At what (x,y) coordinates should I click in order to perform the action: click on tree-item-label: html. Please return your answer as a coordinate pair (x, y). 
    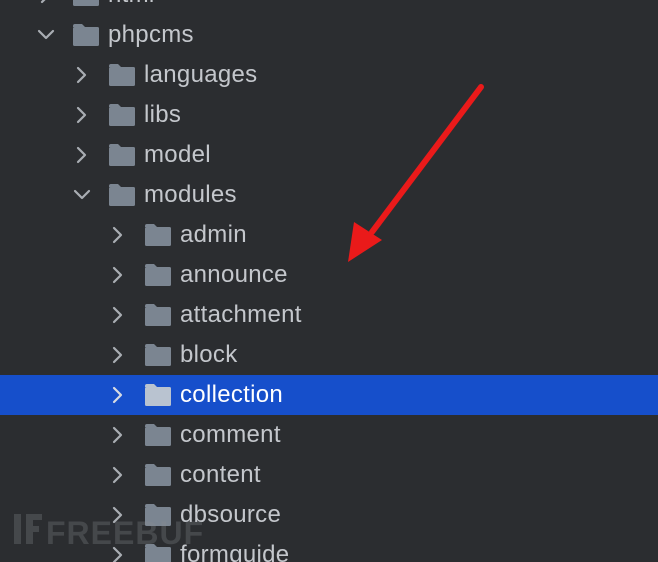
    Looking at the image, I should click on (131, 4).